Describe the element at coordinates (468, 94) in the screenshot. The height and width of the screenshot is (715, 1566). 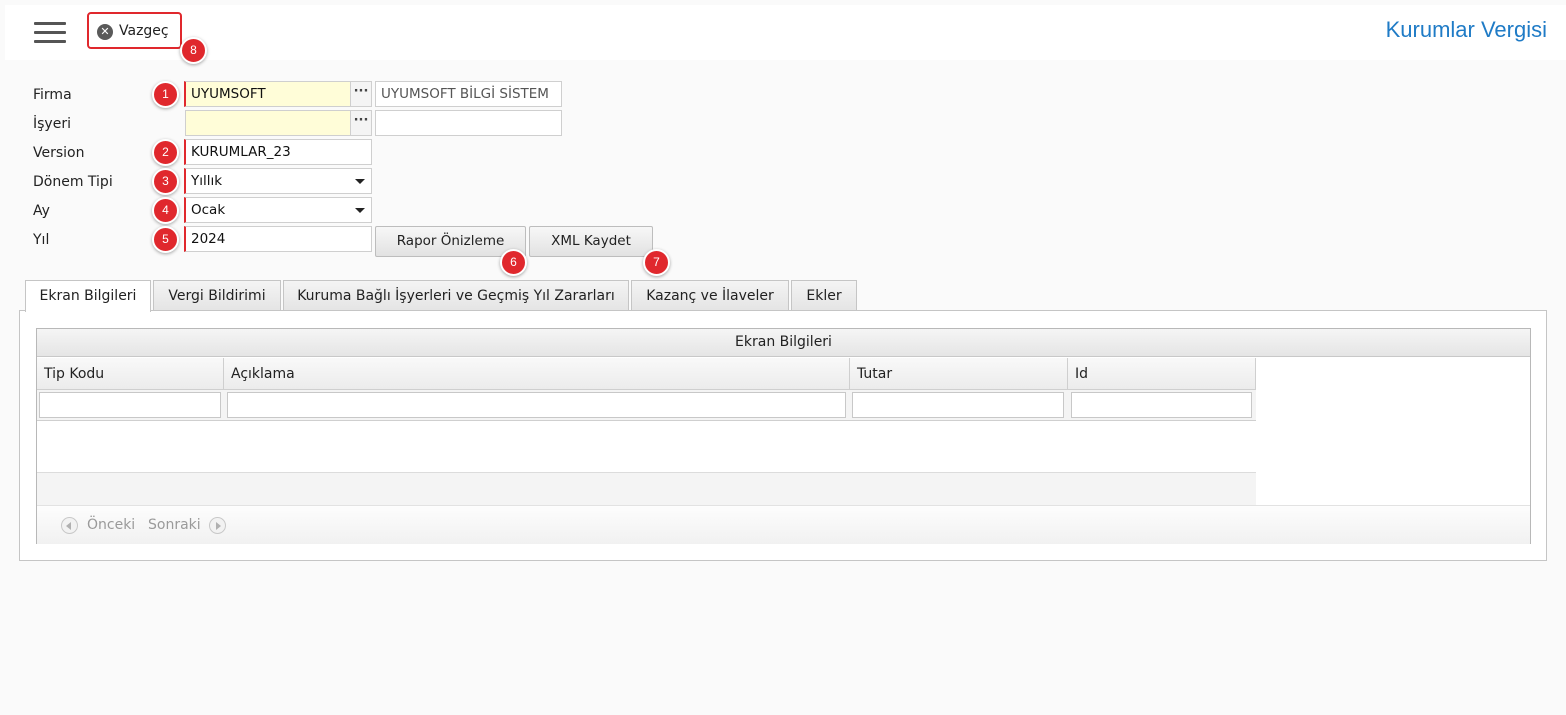
I see `firma-name-field: UYUMSOFT BİLGİ SİSTEM` at that location.